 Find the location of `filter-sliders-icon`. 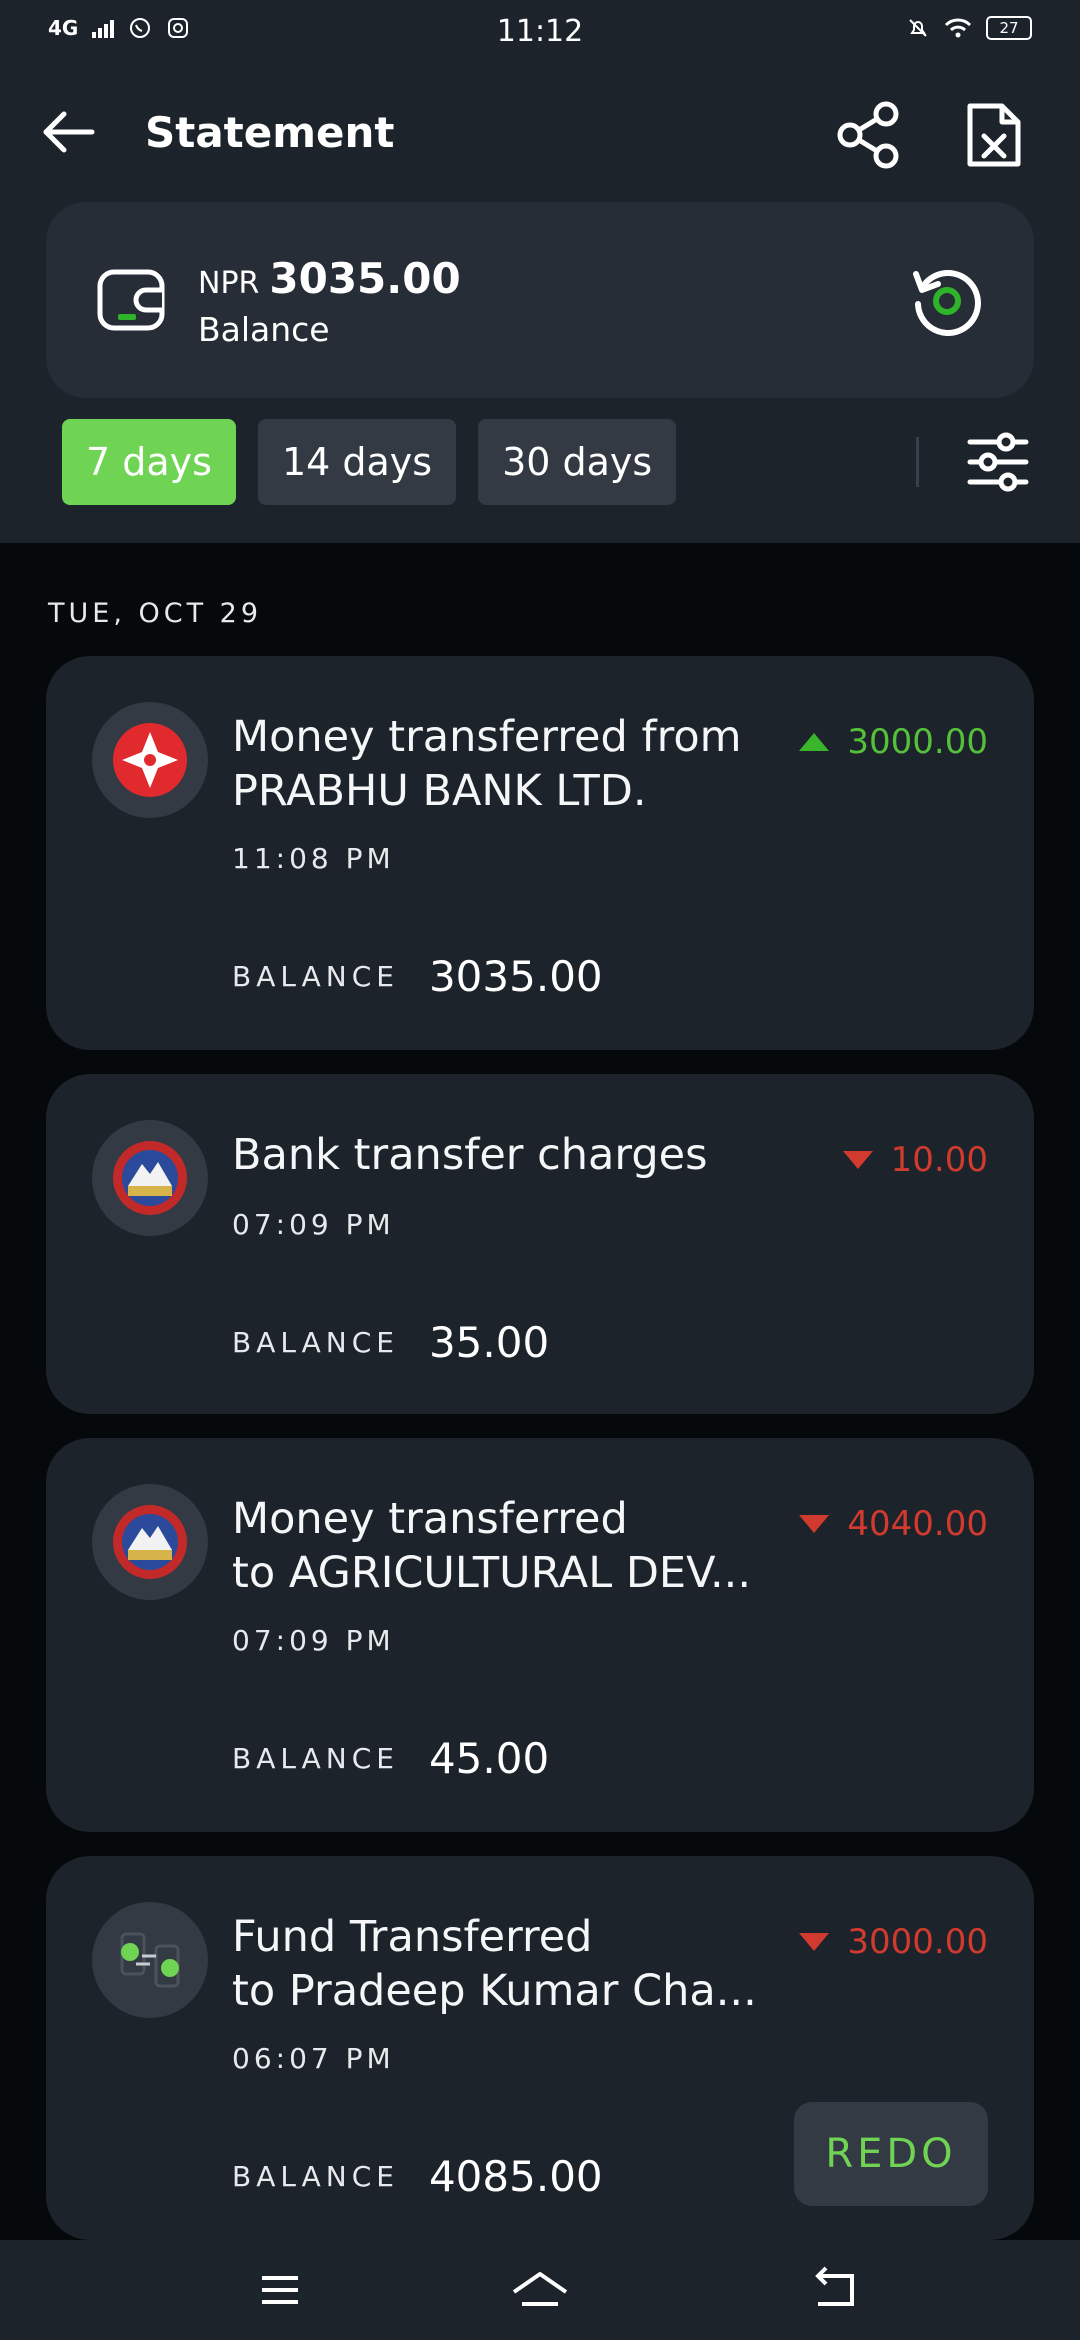

filter-sliders-icon is located at coordinates (998, 462).